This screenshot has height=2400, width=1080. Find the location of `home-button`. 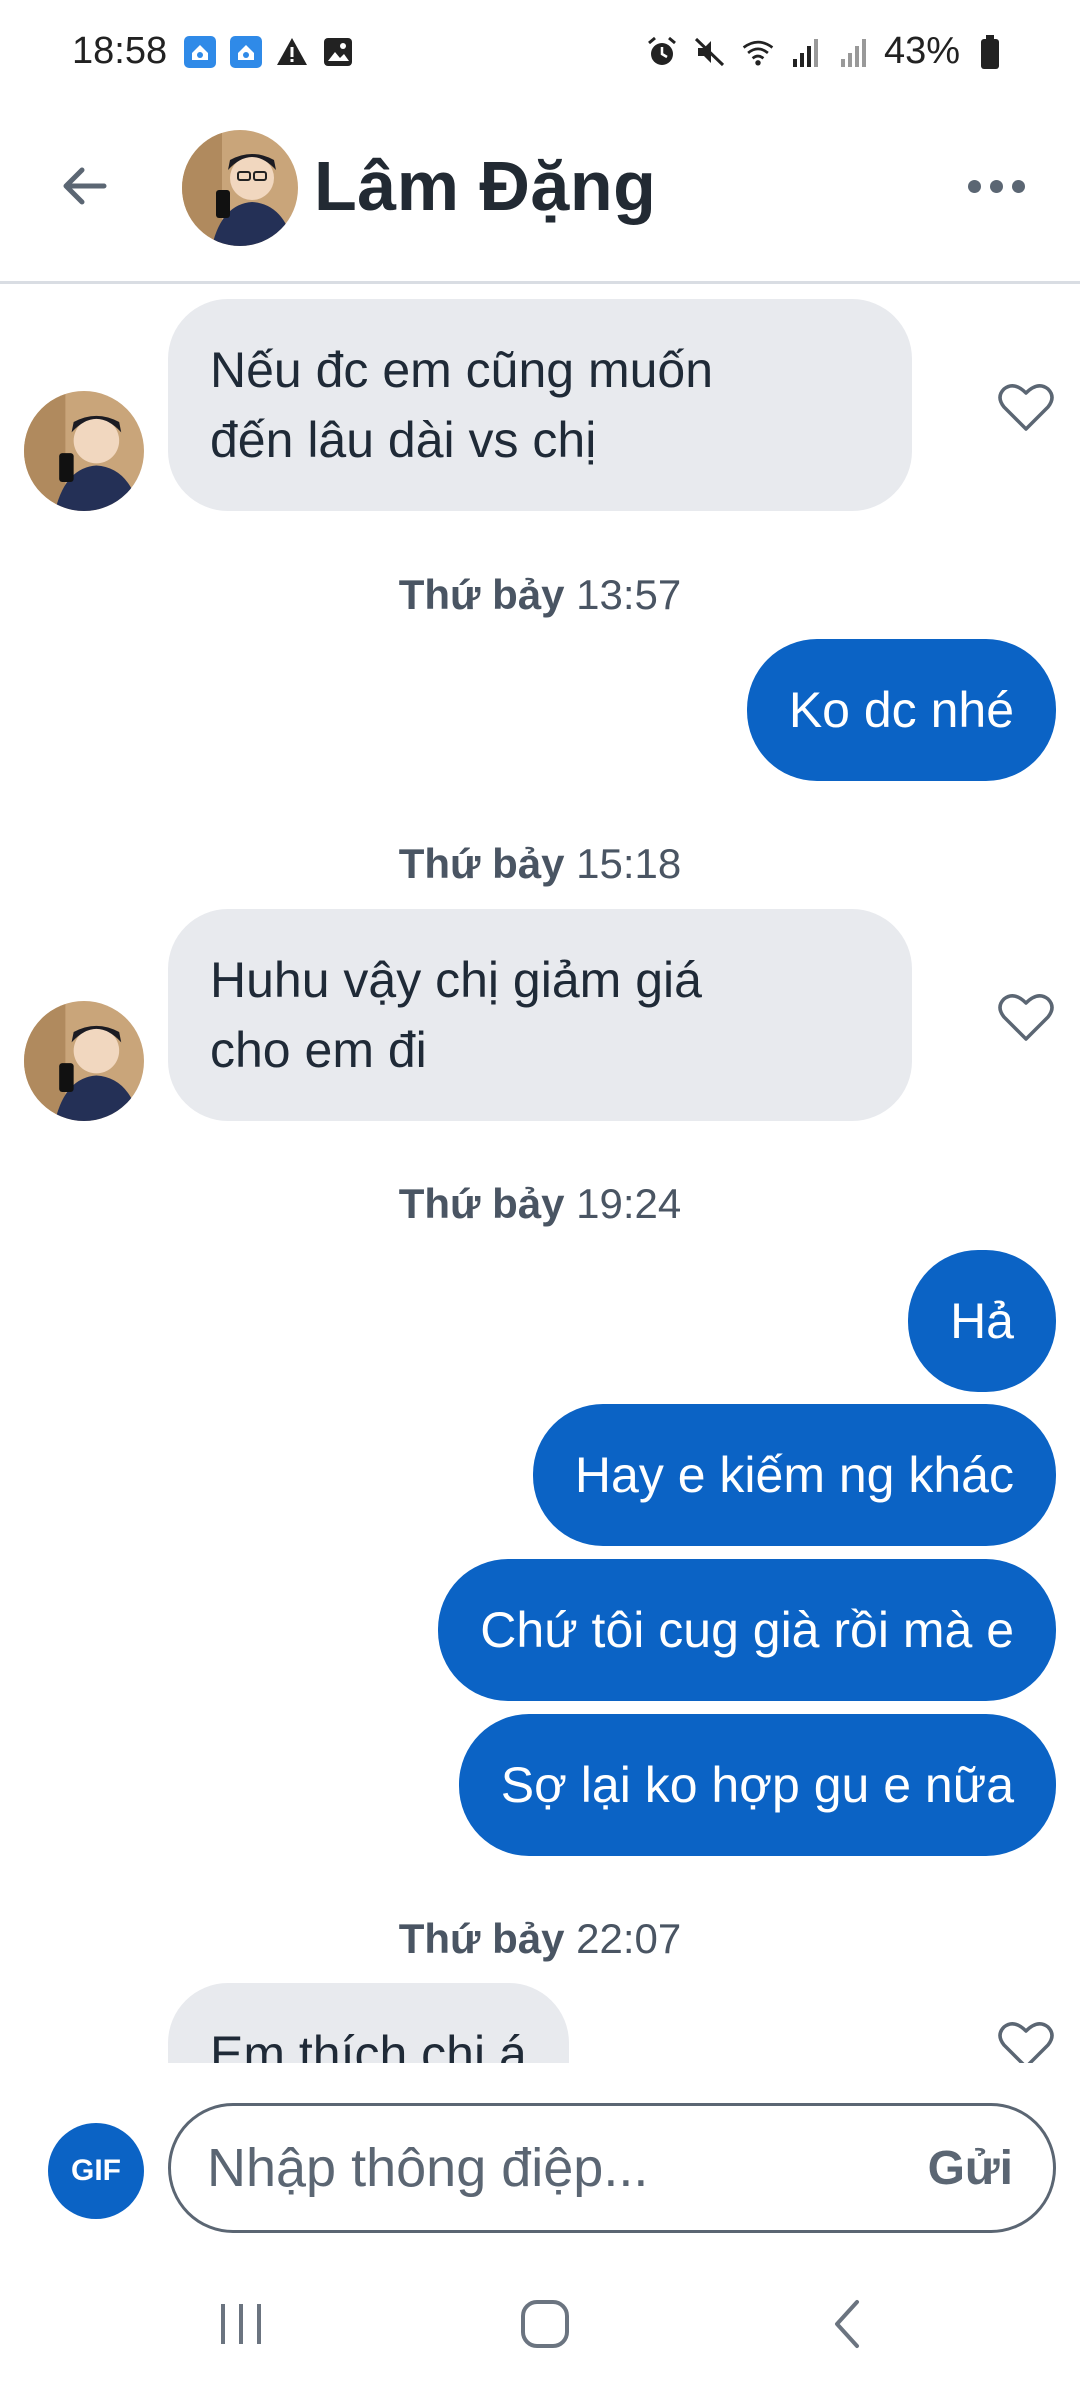

home-button is located at coordinates (545, 2324).